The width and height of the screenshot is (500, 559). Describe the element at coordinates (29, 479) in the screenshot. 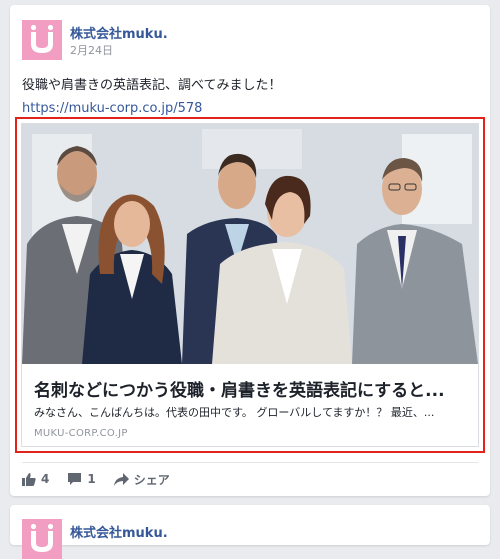

I see `thumbs-up-icon` at that location.